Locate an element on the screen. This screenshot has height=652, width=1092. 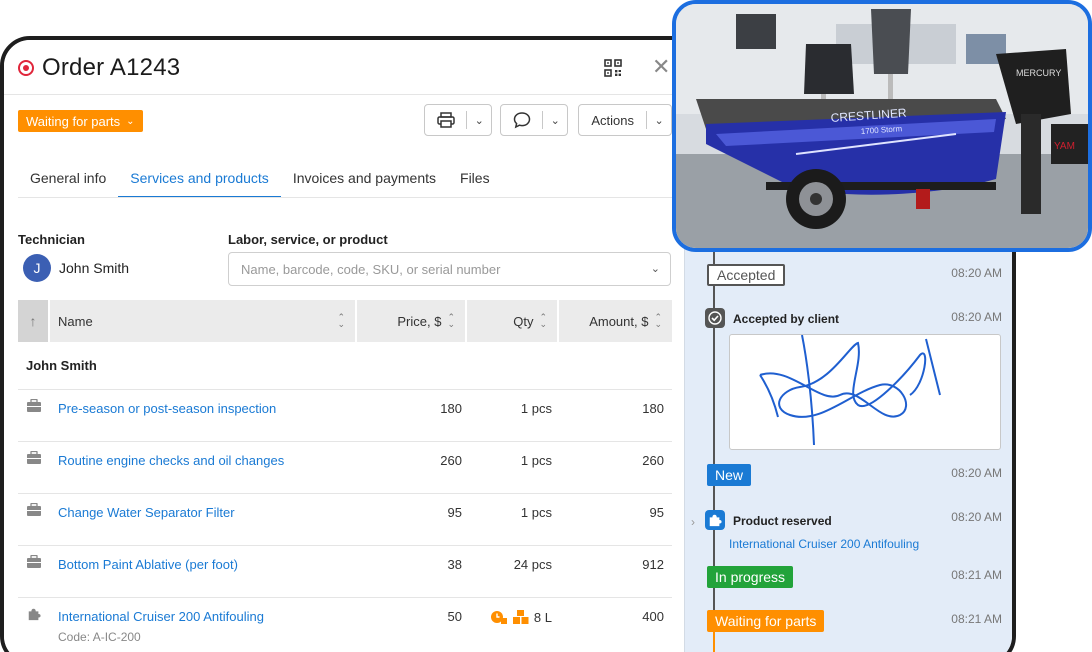
column-name: Name ⌃ ⌄ is located at coordinates (203, 321).